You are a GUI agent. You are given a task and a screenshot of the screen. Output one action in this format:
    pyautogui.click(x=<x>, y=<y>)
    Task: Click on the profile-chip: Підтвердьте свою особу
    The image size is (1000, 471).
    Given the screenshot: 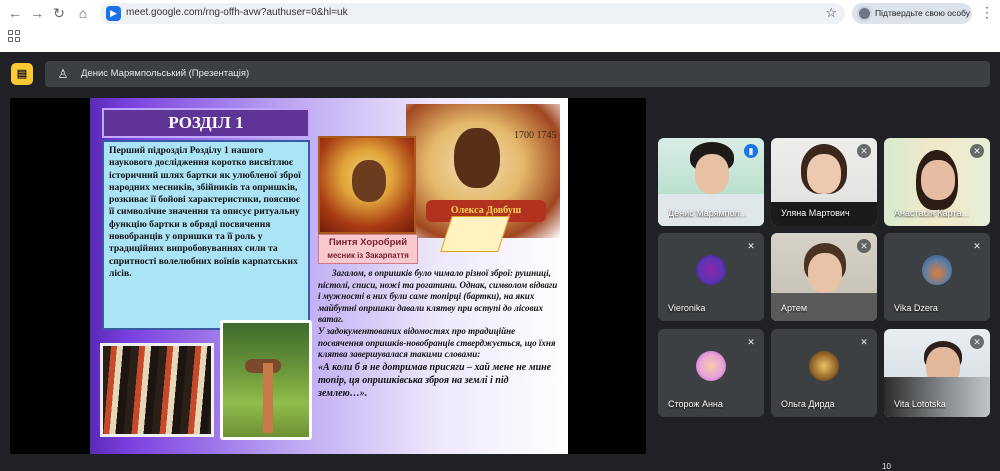 What is the action you would take?
    pyautogui.click(x=912, y=13)
    